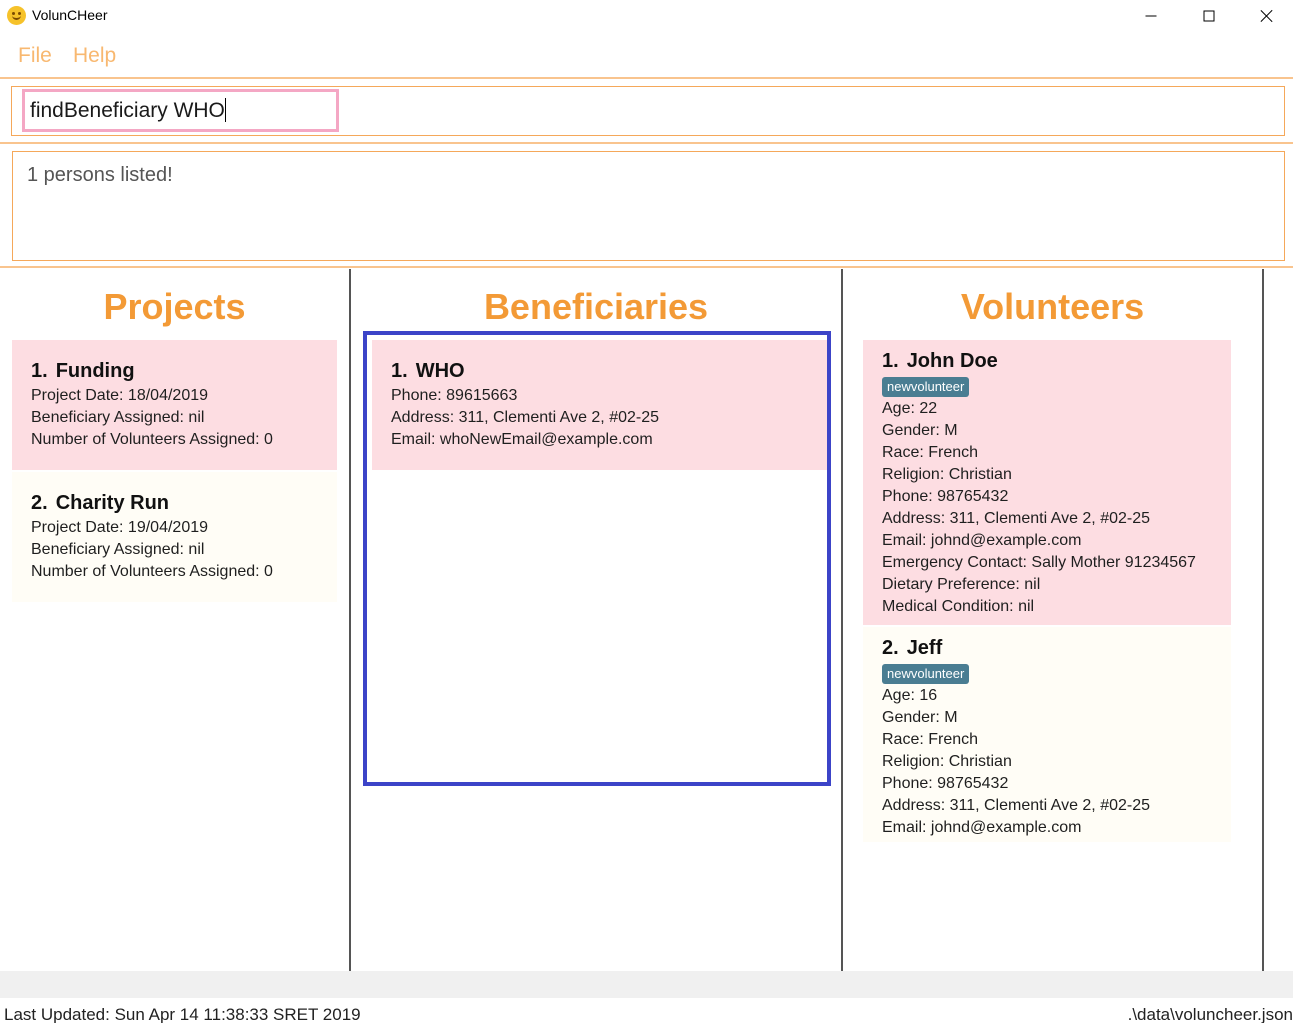 The width and height of the screenshot is (1293, 1023). What do you see at coordinates (16, 15) in the screenshot?
I see `smiley-app-icon` at bounding box center [16, 15].